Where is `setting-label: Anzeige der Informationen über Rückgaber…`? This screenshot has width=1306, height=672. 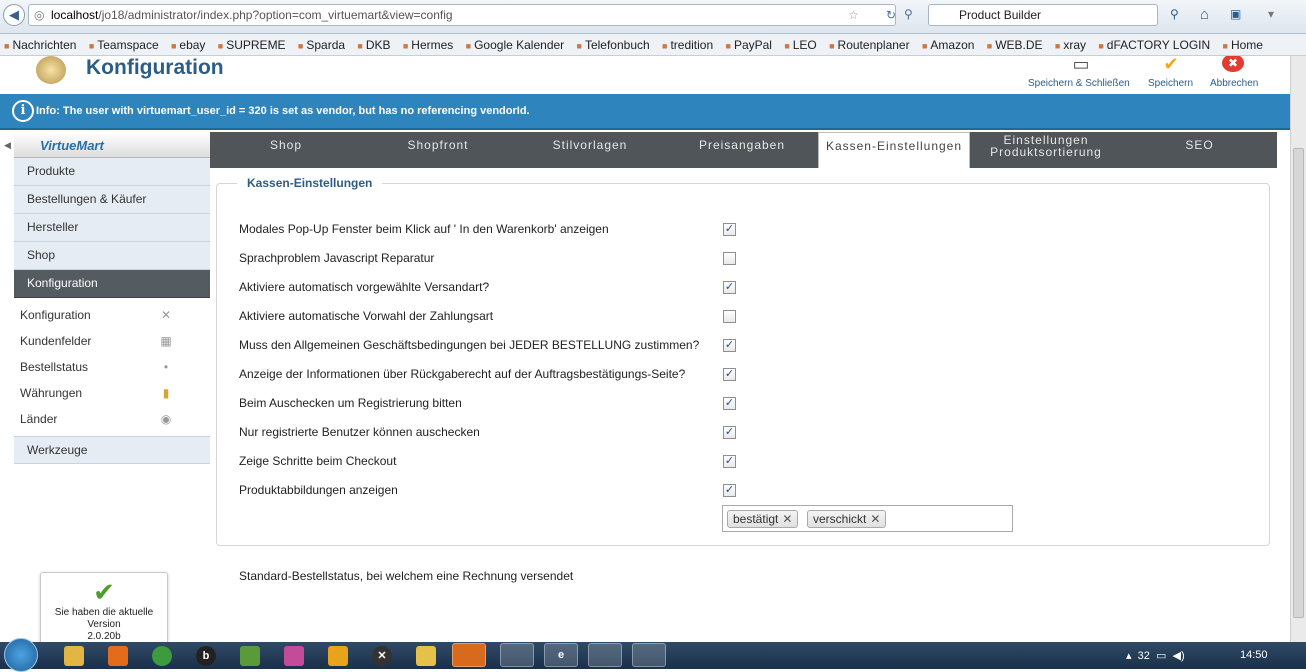 setting-label: Anzeige der Informationen über Rückgaber… is located at coordinates (462, 374).